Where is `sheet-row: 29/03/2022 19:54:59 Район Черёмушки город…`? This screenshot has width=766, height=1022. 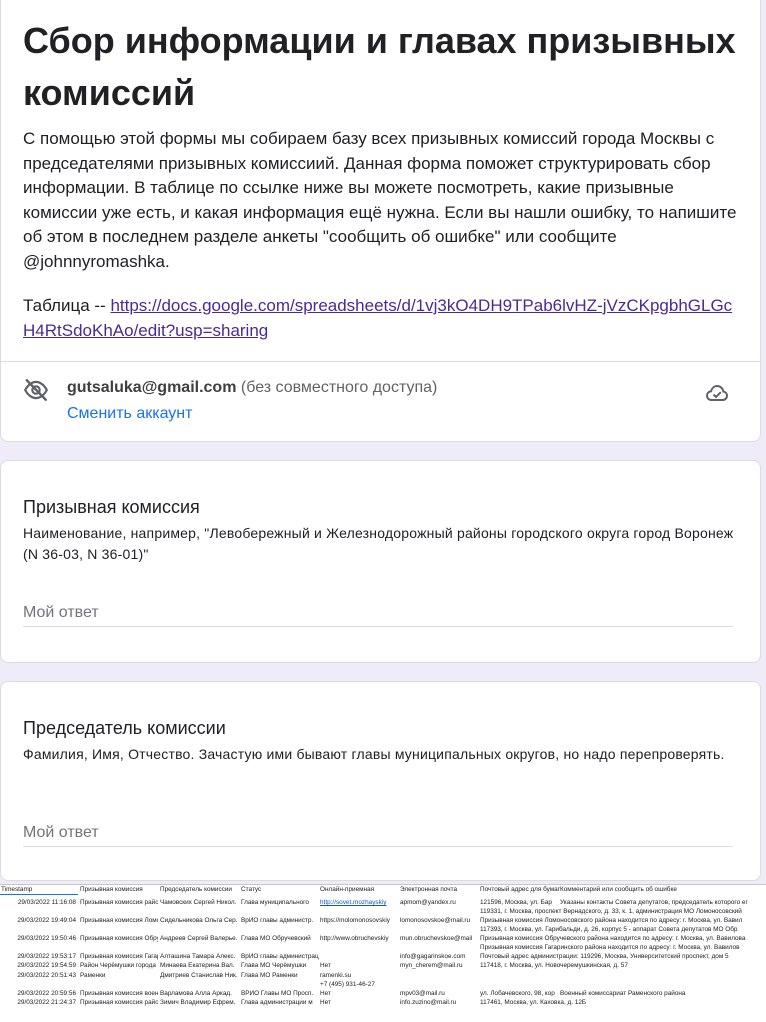
sheet-row: 29/03/2022 19:54:59 Район Черёмушки город… is located at coordinates (383, 966).